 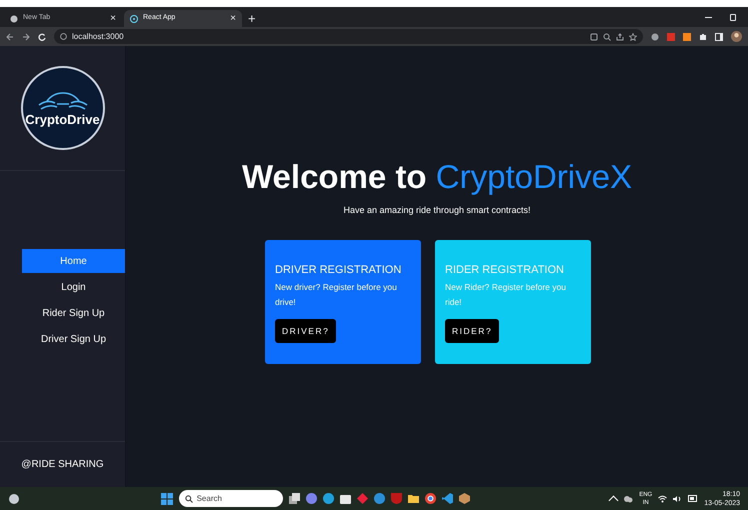 What do you see at coordinates (73, 261) in the screenshot?
I see `nav-link: Home` at bounding box center [73, 261].